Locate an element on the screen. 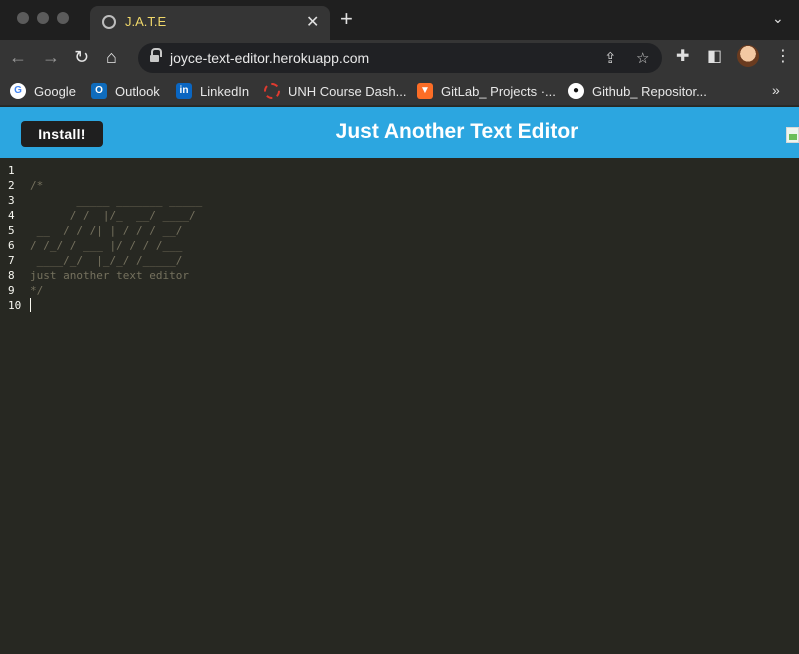 Image resolution: width=799 pixels, height=654 pixels. address-bar: joyce-text-editor.herokuapp.com ⇪ ☆ is located at coordinates (400, 58).